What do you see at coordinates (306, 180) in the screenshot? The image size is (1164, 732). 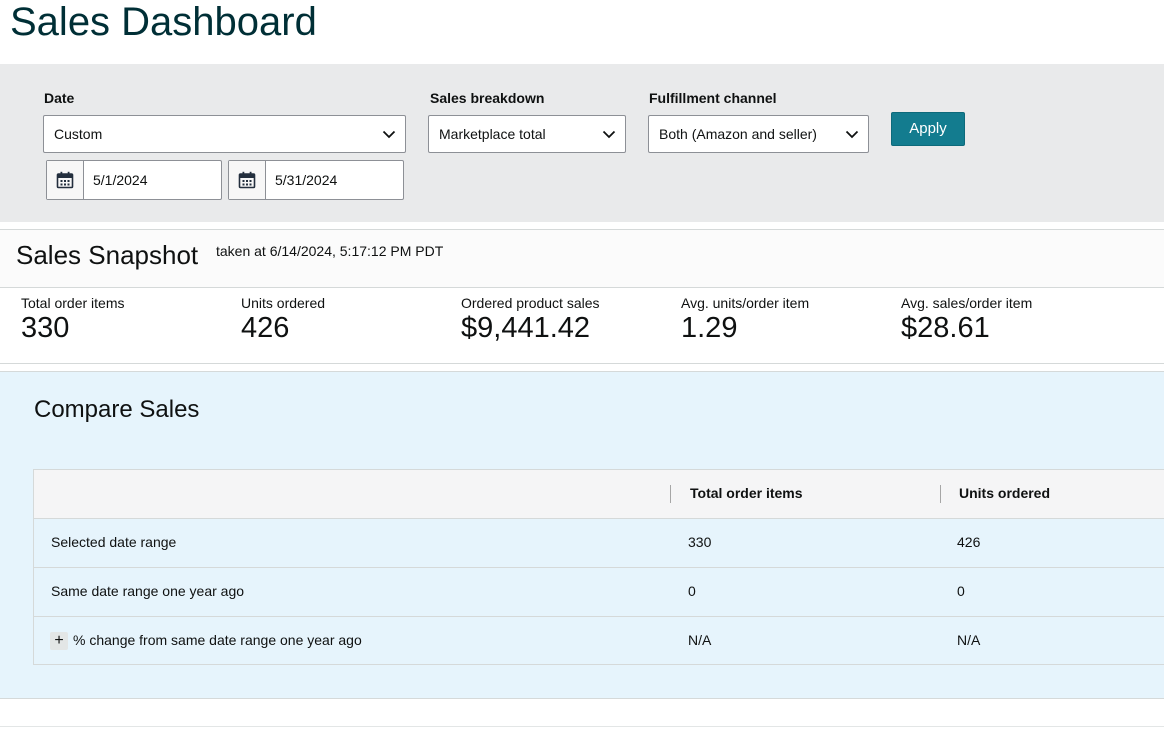 I see `end-date-value: 5/31/2024` at bounding box center [306, 180].